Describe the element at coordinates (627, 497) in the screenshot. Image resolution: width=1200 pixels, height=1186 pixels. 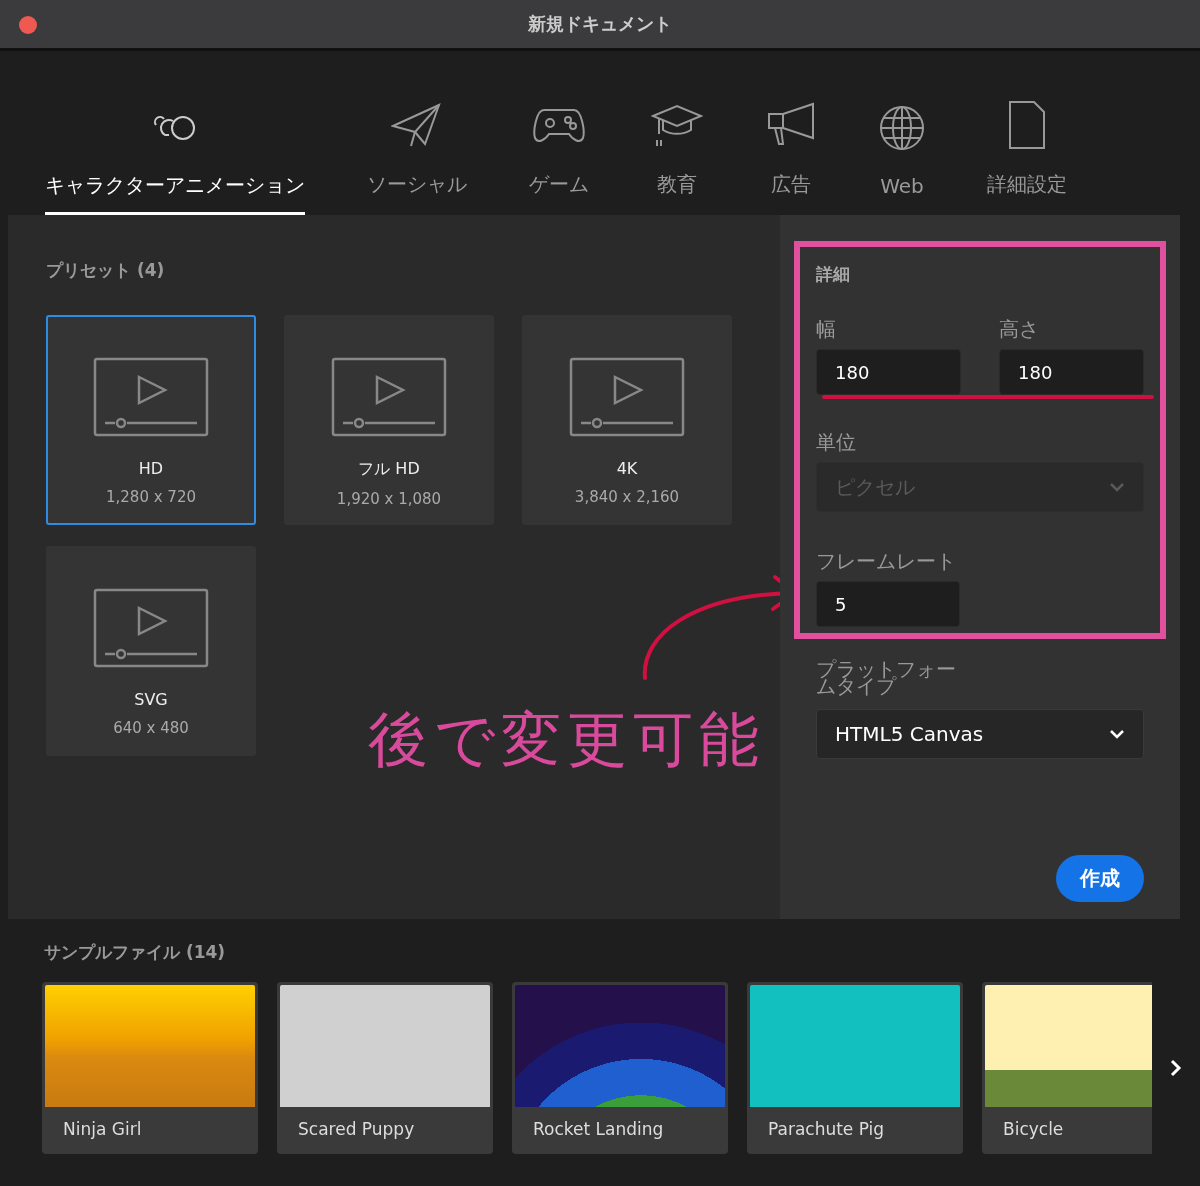
I see `preset-size: 3,840 x 2,160` at that location.